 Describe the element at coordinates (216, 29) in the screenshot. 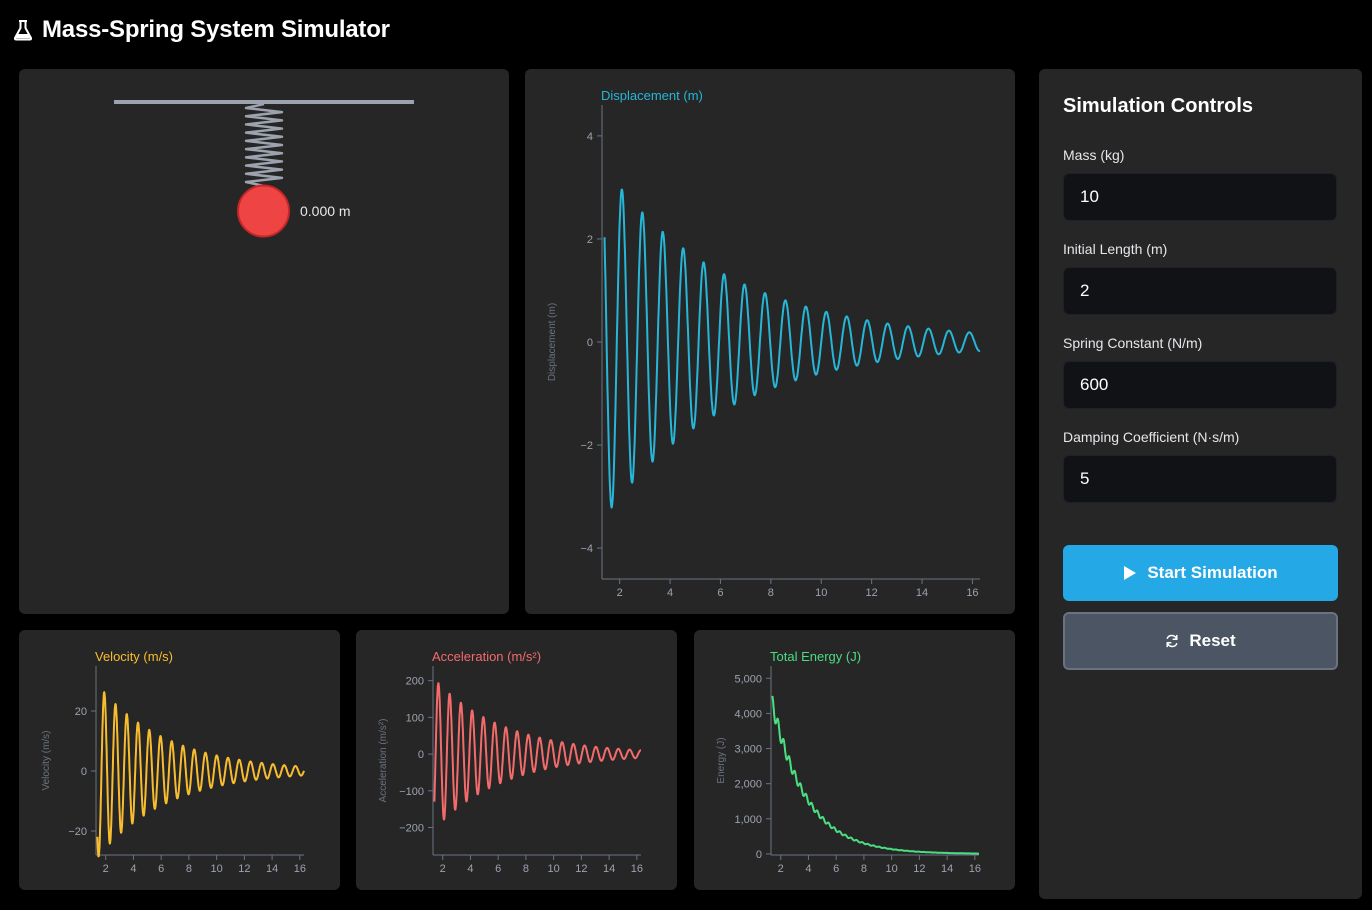

I see `app-title-text: Mass-Spring System Simulator` at that location.